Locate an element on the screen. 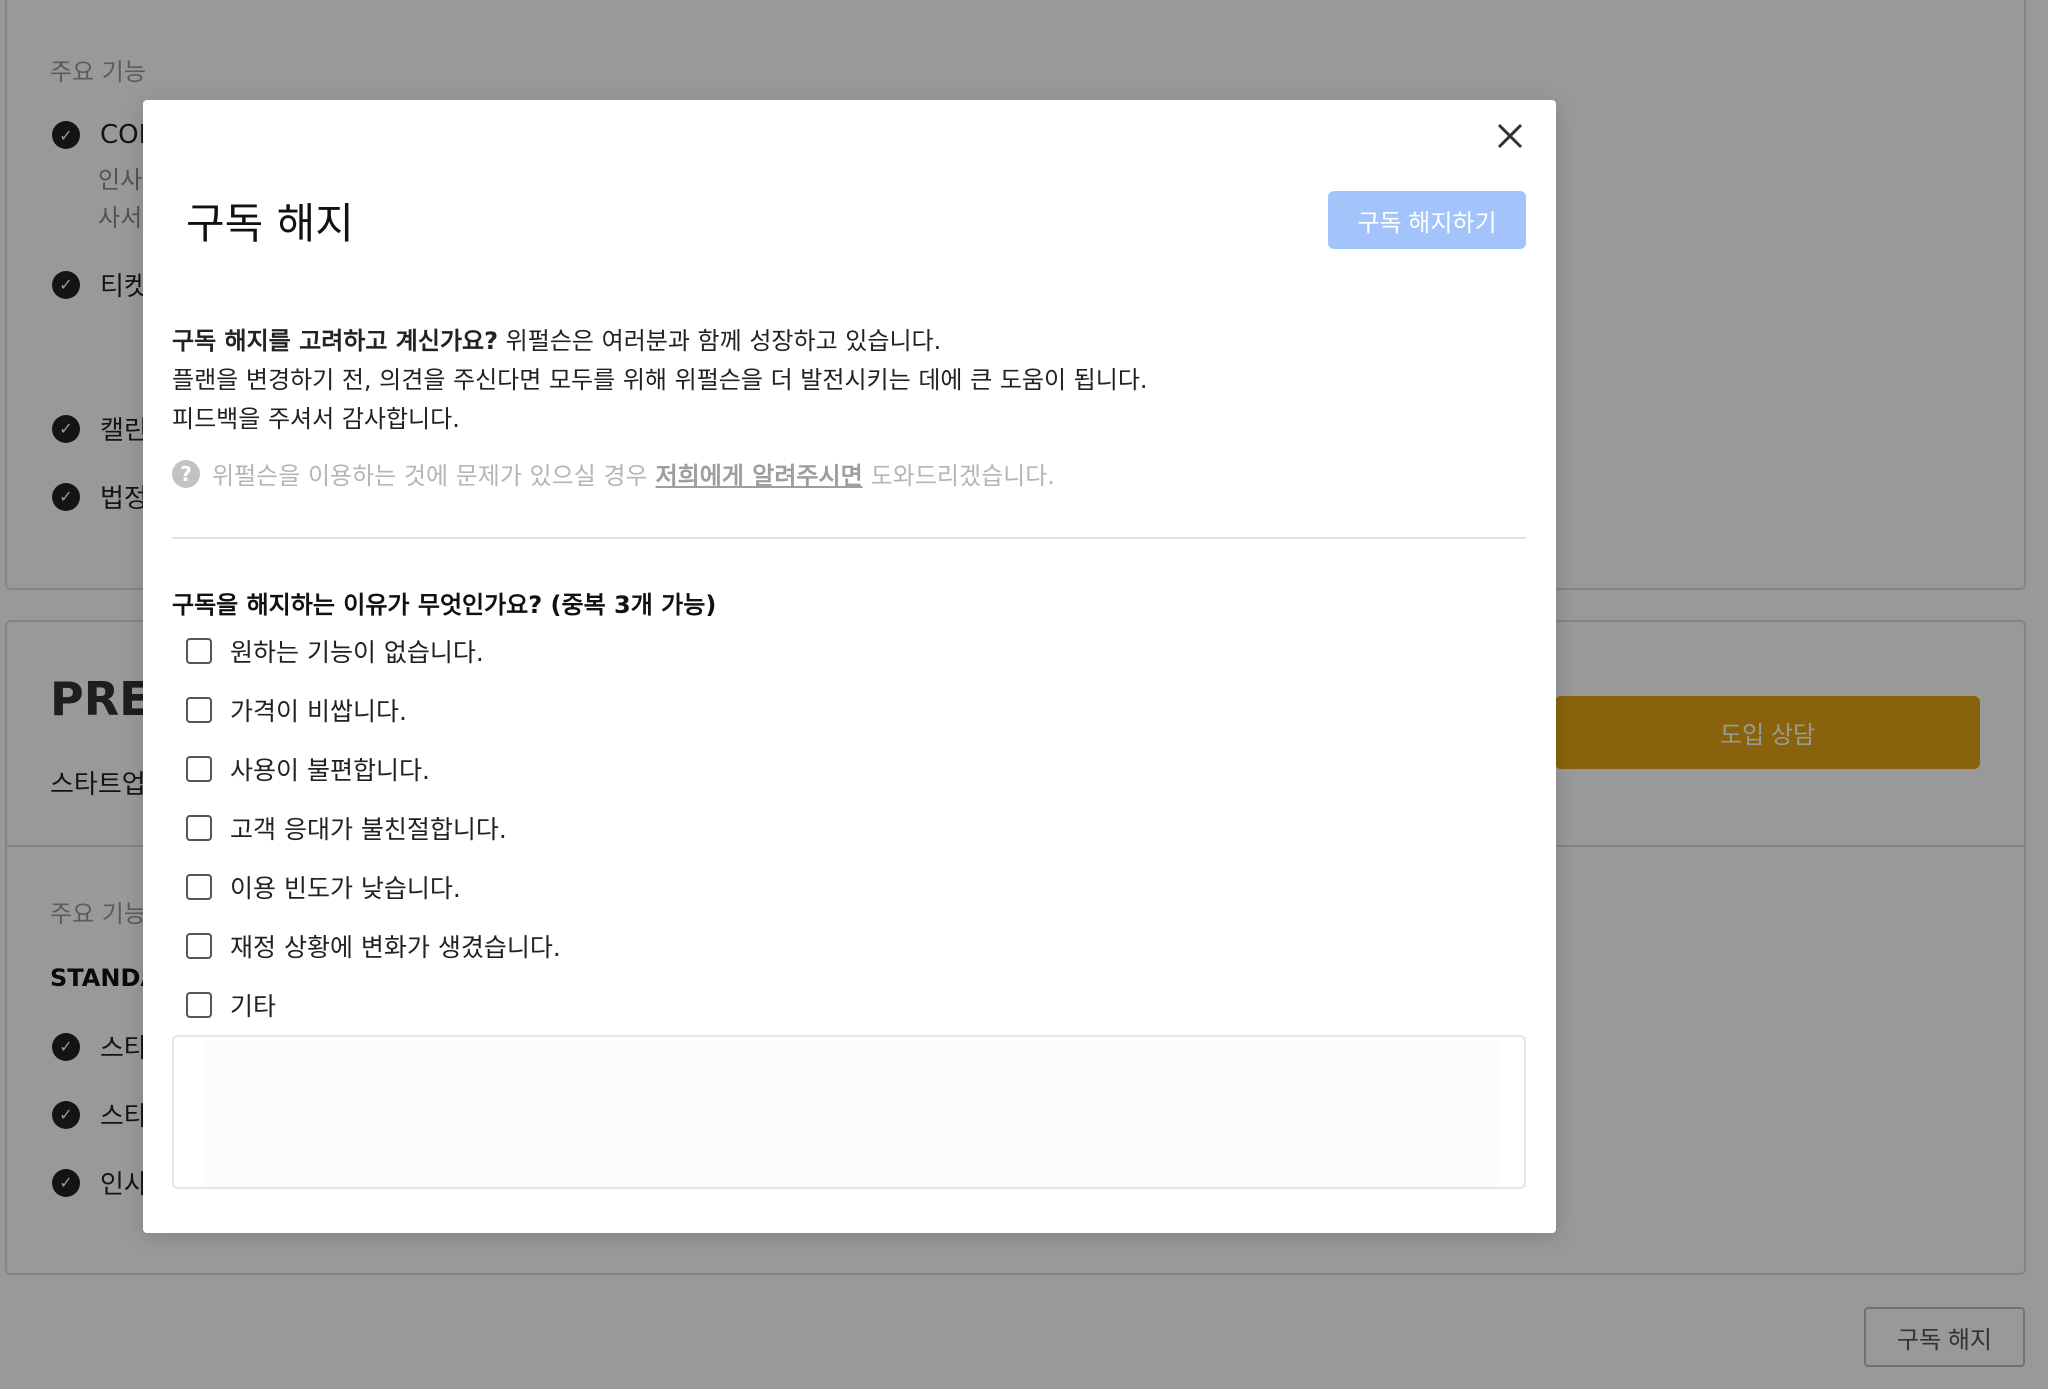  reason-label: 원하는 기능이 없습니다. is located at coordinates (357, 652).